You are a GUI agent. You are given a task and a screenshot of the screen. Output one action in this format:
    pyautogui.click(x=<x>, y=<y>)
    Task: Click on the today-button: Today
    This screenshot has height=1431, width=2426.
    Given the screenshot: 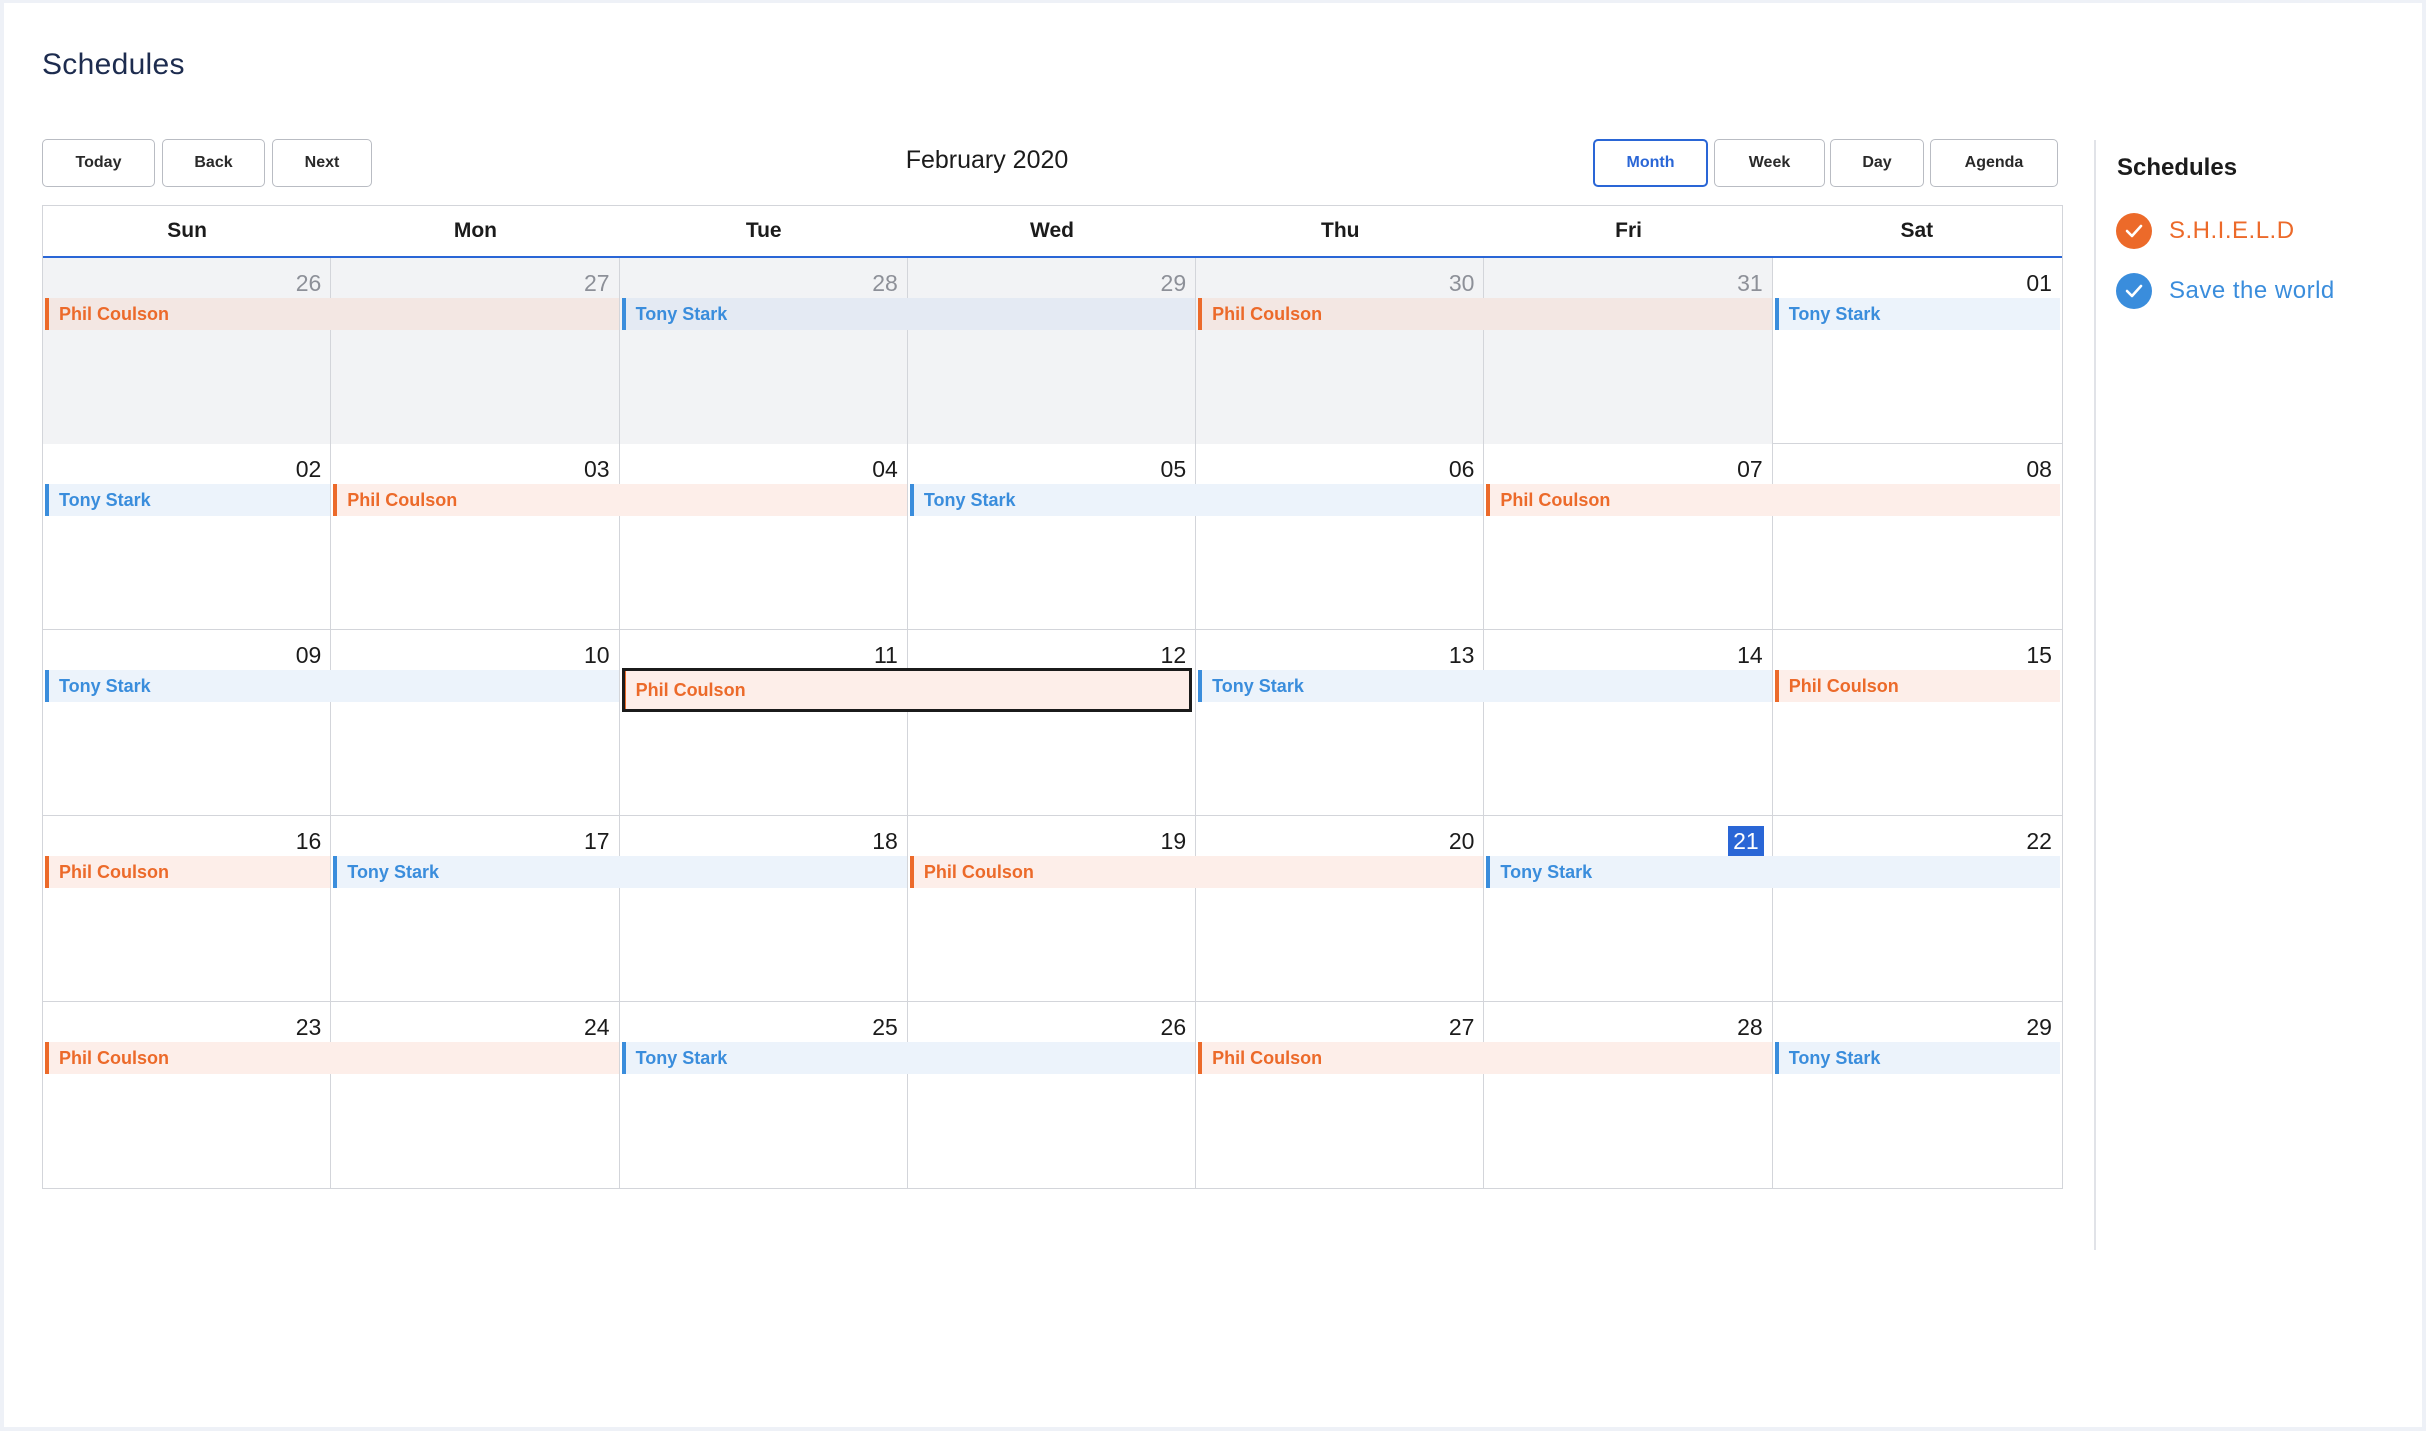 What is the action you would take?
    pyautogui.click(x=98, y=163)
    